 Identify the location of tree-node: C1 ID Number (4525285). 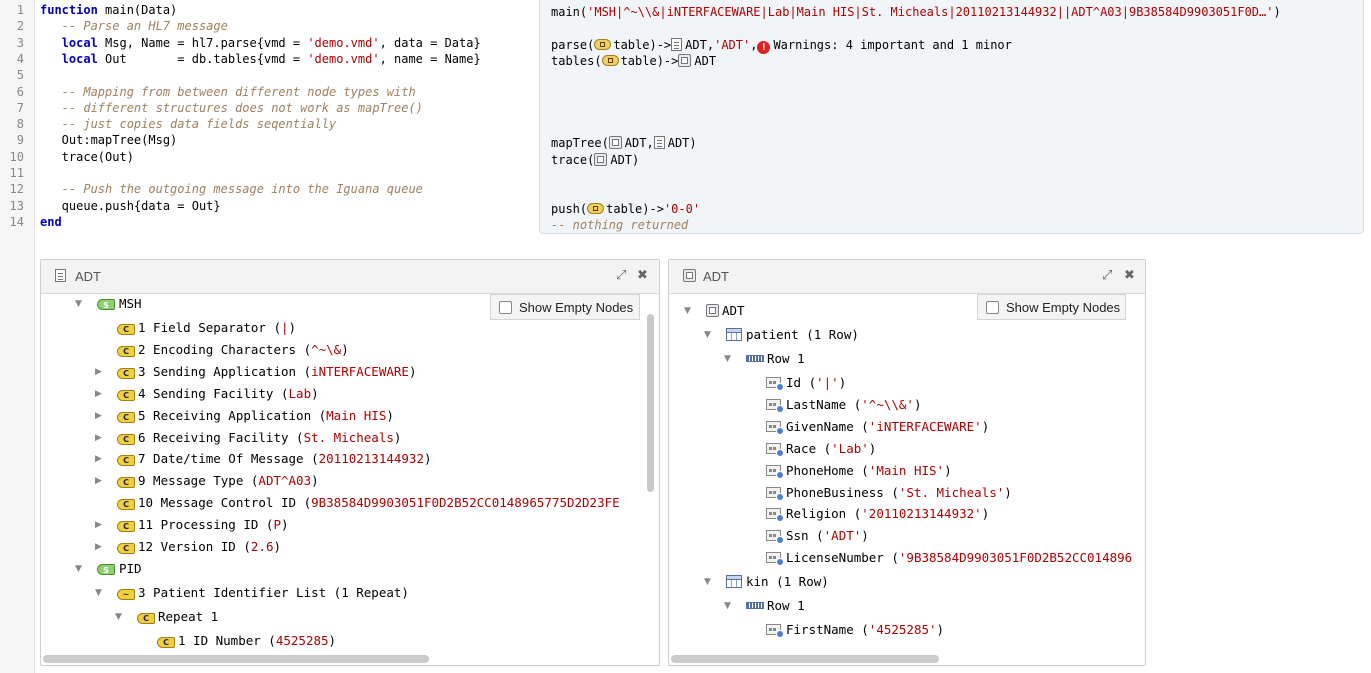
(246, 641).